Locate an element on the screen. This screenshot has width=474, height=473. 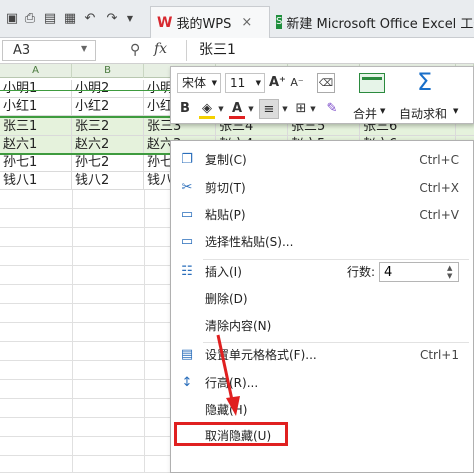
zoom-icon: ⚲ is located at coordinates (135, 50).